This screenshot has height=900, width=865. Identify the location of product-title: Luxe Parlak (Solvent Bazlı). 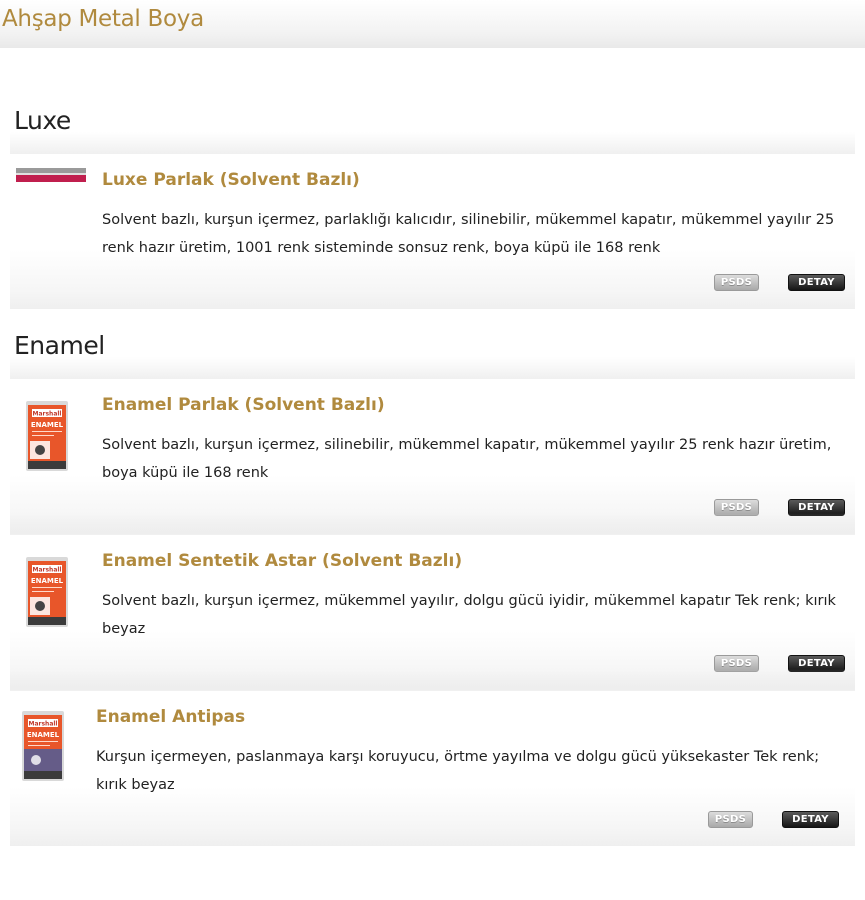
(231, 180).